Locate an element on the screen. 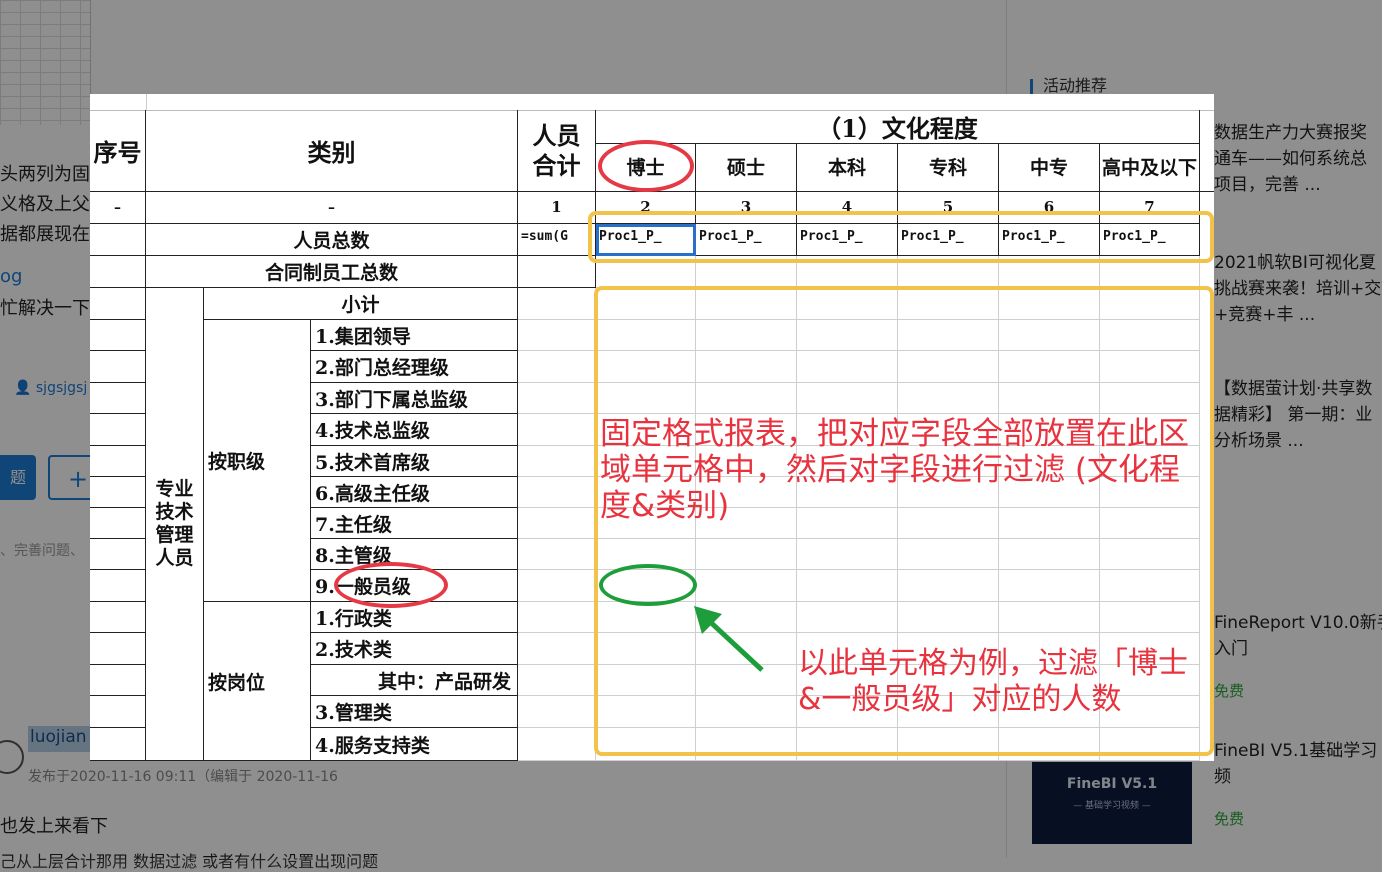 The height and width of the screenshot is (872, 1382). category-item: 其中：产品研发 is located at coordinates (414, 680).